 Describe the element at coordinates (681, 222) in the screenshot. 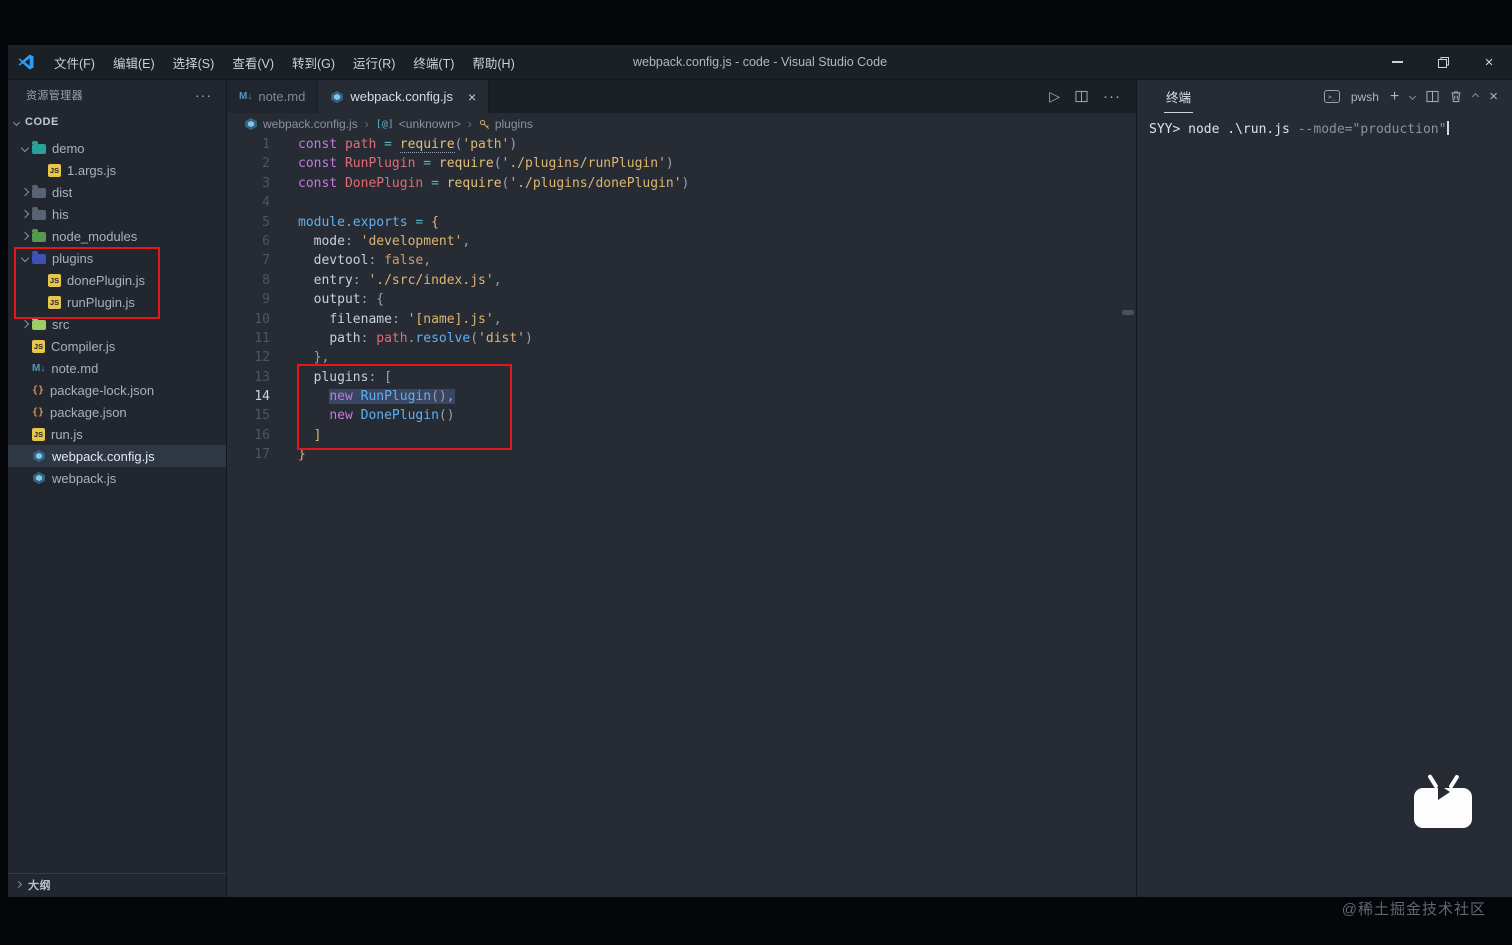

I see `code-line-5: 5 module.exports = {` at that location.